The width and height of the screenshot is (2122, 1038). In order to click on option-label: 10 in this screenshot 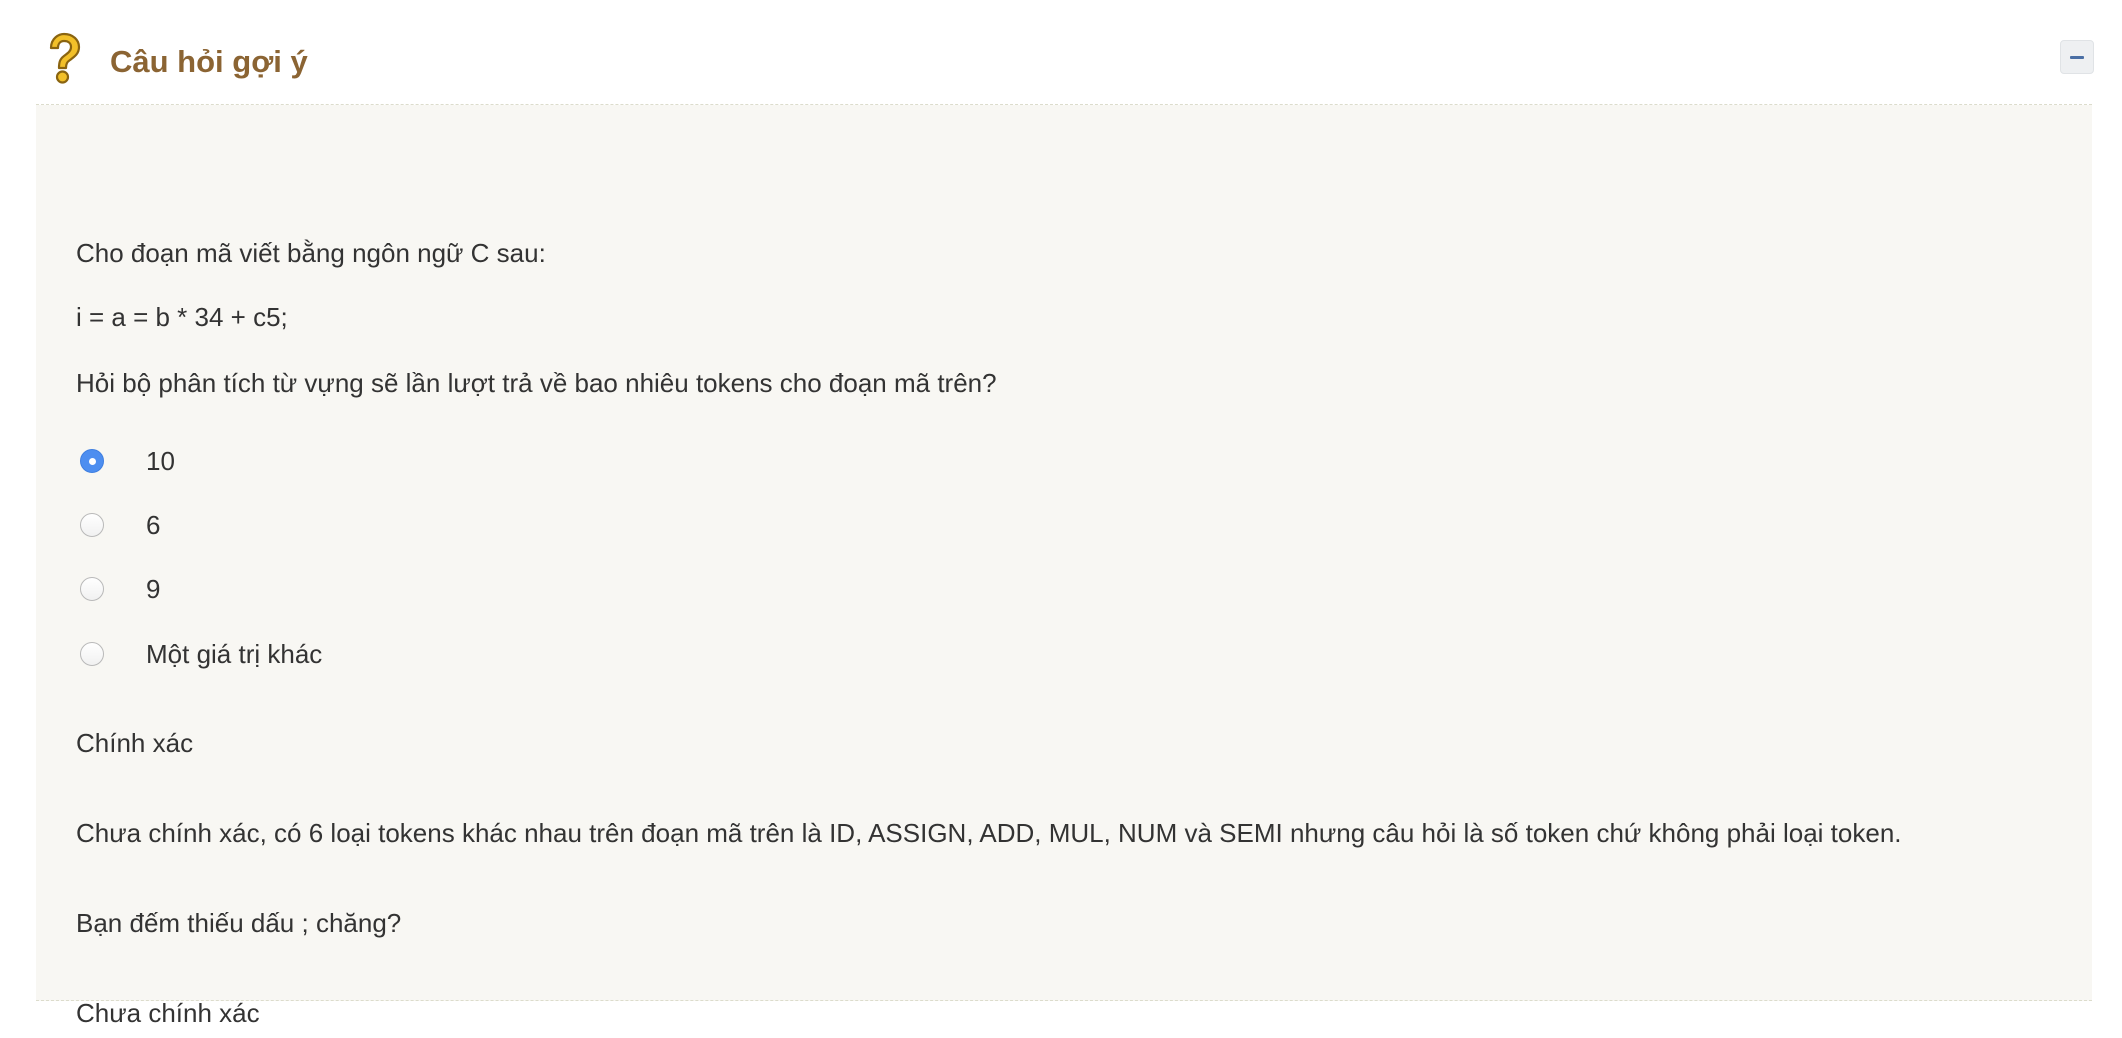, I will do `click(160, 461)`.